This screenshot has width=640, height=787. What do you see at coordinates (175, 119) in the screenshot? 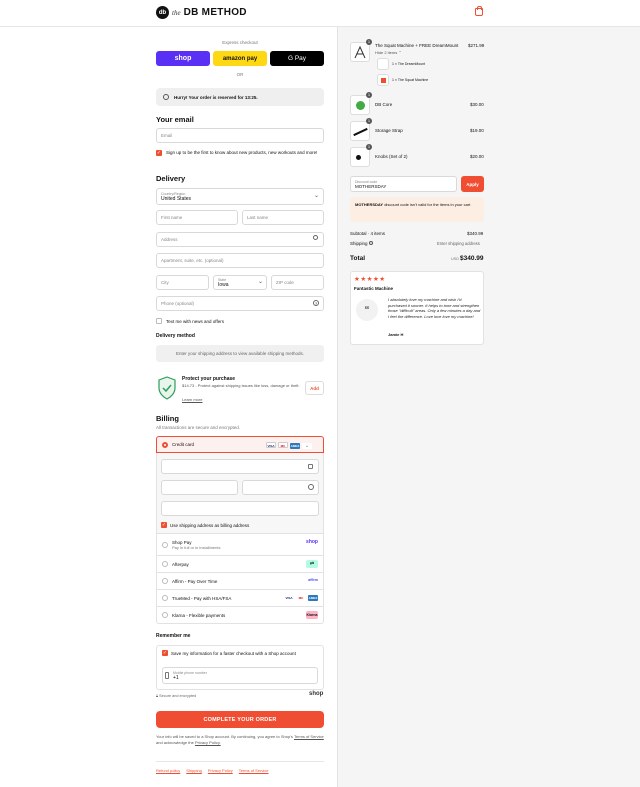
I see `email-heading: Your email` at bounding box center [175, 119].